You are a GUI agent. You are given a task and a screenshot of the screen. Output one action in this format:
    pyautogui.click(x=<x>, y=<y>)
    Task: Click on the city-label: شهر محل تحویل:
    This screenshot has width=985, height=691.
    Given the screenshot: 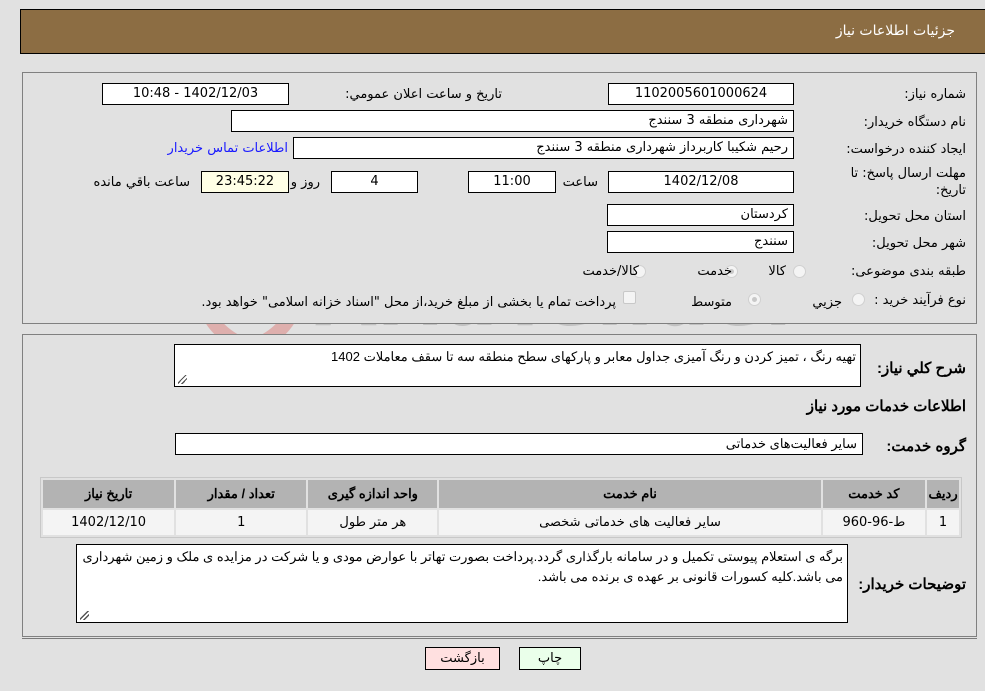 What is the action you would take?
    pyautogui.click(x=918, y=243)
    